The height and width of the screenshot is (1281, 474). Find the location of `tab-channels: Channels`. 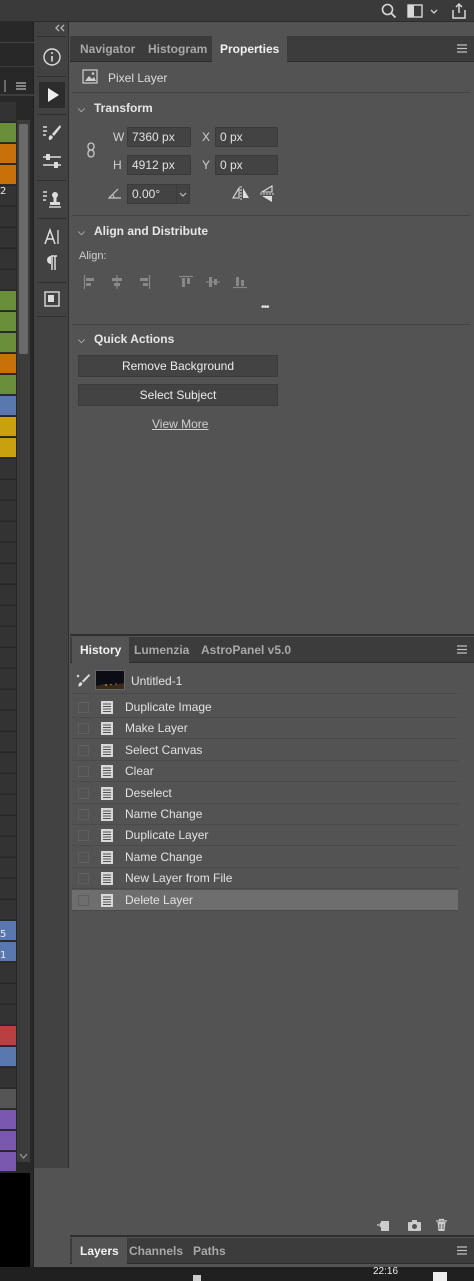

tab-channels: Channels is located at coordinates (156, 1251).